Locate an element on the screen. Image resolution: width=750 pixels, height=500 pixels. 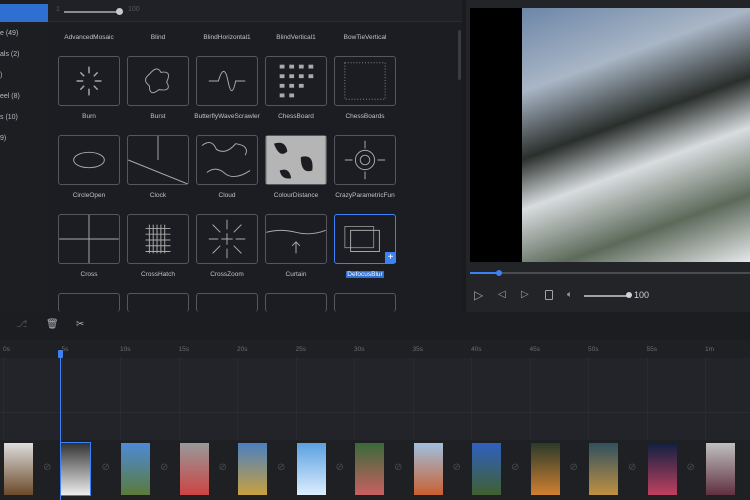
volume-slider is located at coordinates (606, 296).